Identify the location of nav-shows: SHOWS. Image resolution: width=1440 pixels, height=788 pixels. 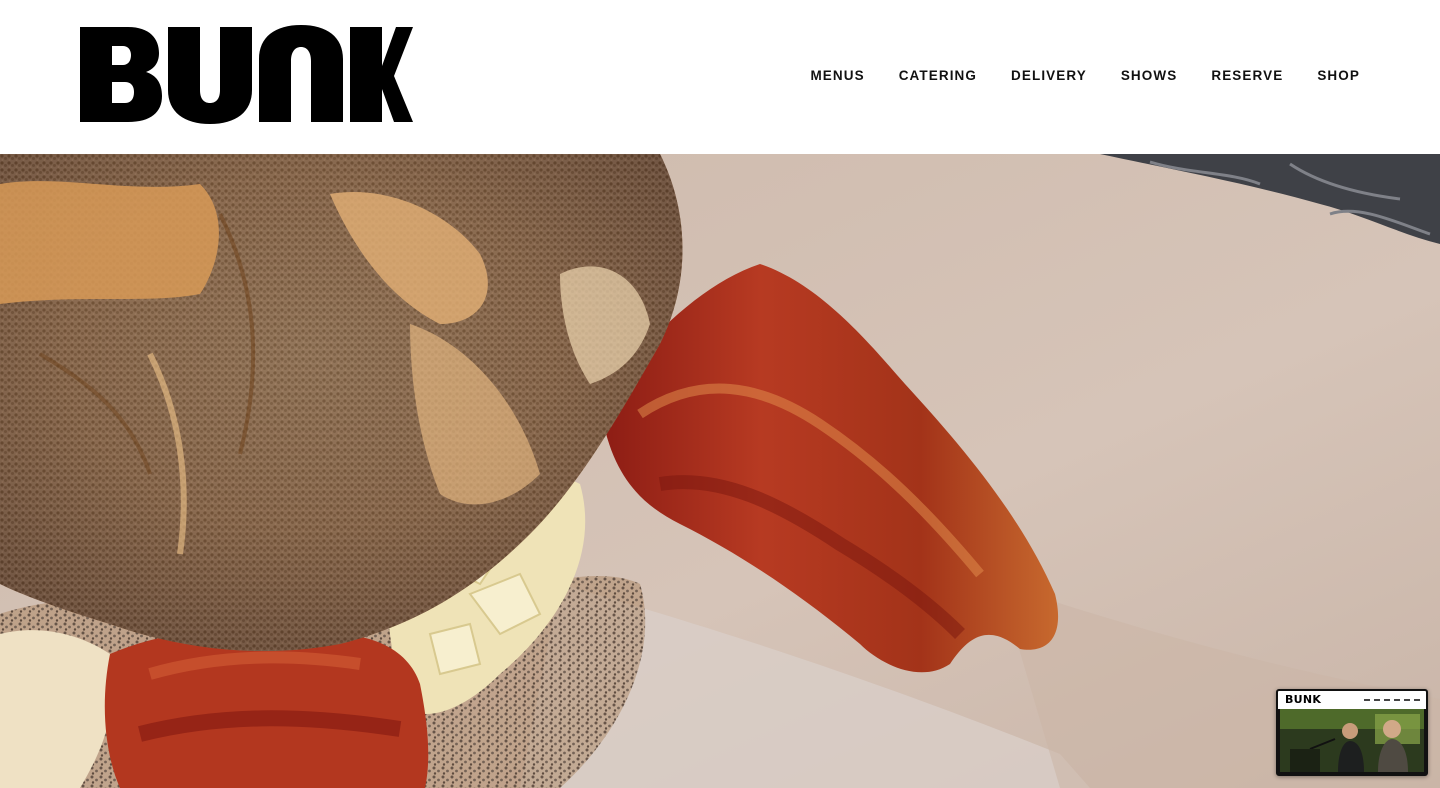
(1149, 76).